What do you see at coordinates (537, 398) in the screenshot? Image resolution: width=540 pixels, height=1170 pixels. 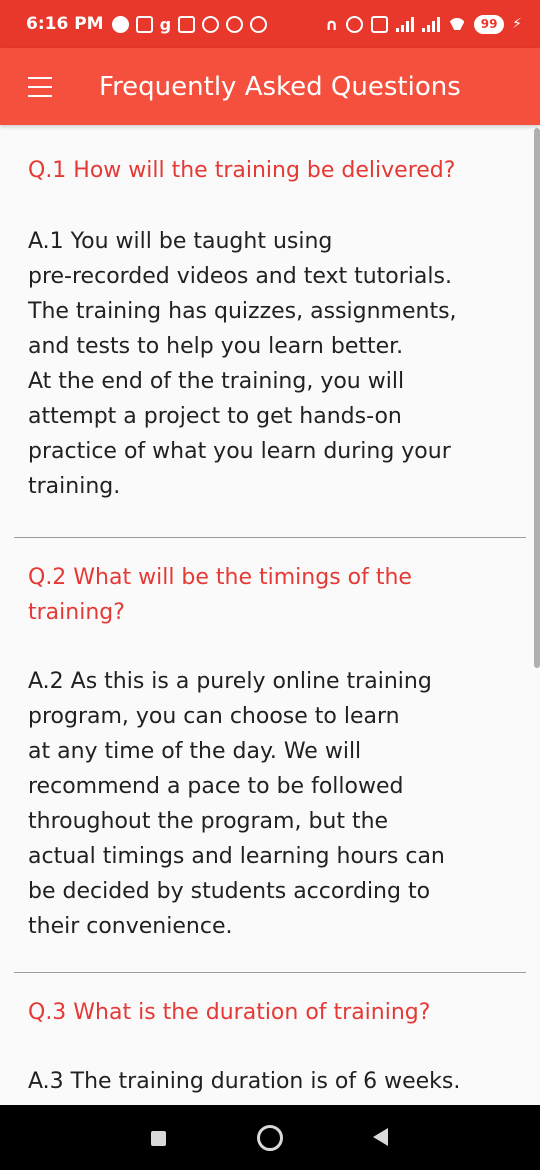 I see `scrollbar` at bounding box center [537, 398].